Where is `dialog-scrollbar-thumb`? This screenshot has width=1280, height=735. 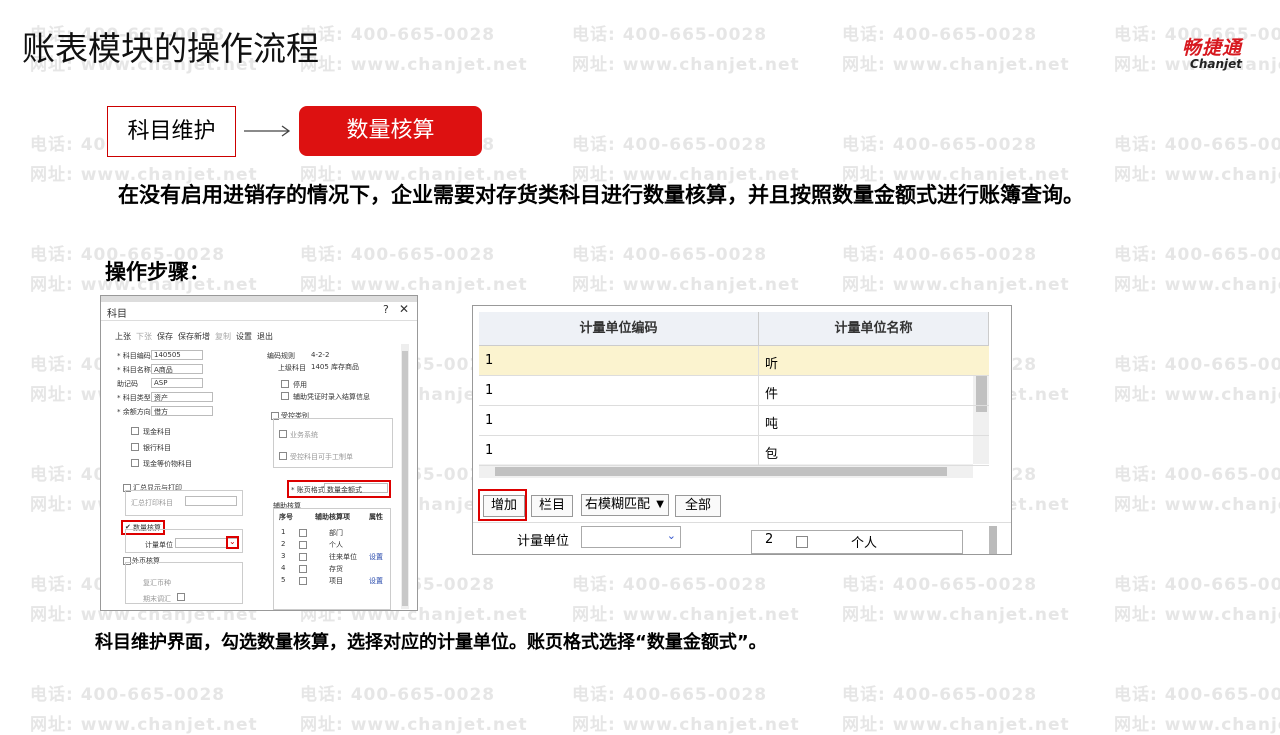 dialog-scrollbar-thumb is located at coordinates (405, 478).